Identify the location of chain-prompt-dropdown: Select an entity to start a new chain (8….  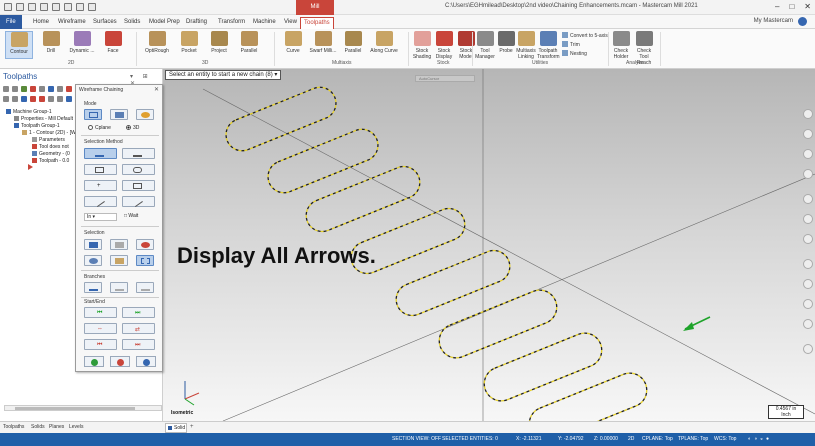
(223, 75).